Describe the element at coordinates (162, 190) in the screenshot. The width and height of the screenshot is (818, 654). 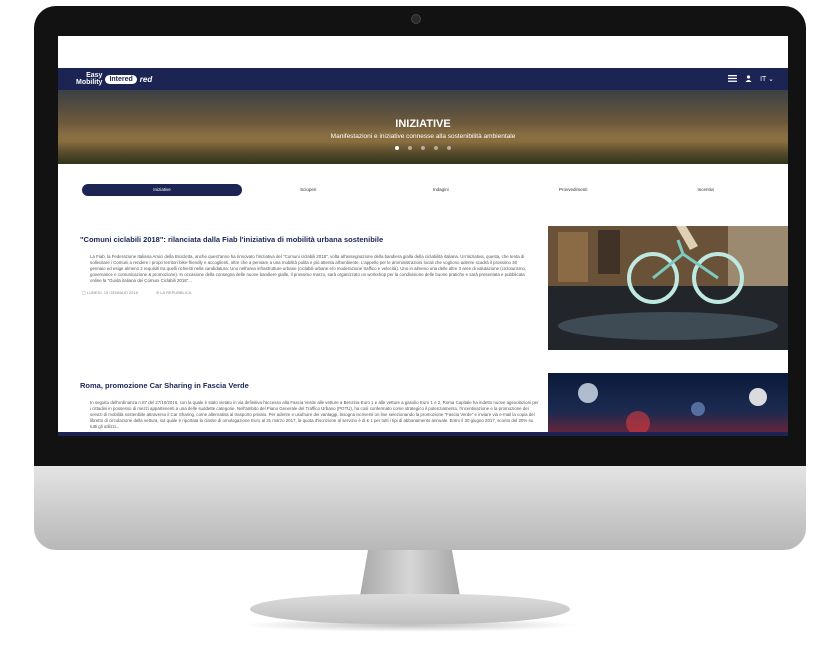
I see `tab-iniziative: Iniziative` at that location.